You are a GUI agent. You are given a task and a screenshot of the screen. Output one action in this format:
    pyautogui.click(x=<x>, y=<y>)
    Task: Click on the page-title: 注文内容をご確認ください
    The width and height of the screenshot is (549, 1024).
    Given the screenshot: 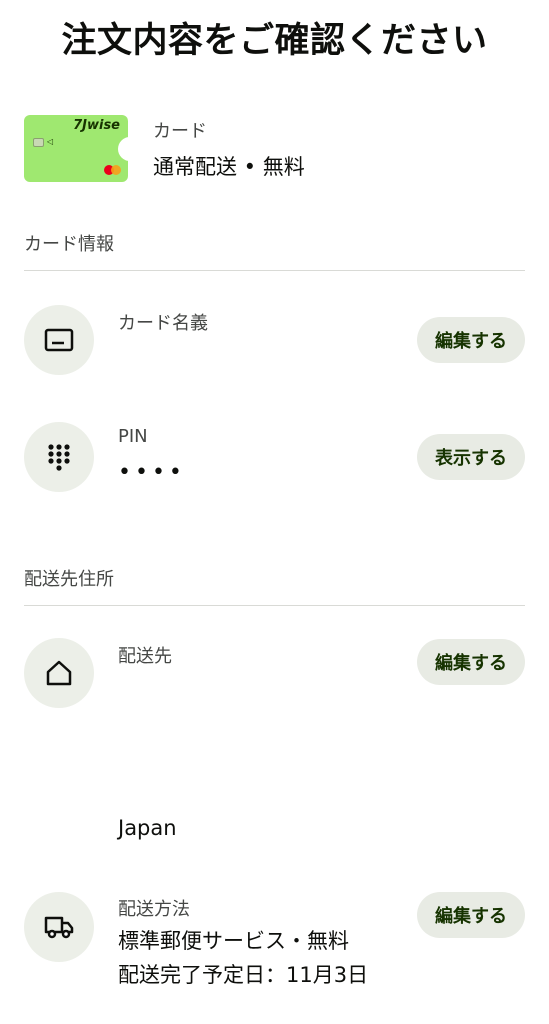 What is the action you would take?
    pyautogui.click(x=274, y=41)
    